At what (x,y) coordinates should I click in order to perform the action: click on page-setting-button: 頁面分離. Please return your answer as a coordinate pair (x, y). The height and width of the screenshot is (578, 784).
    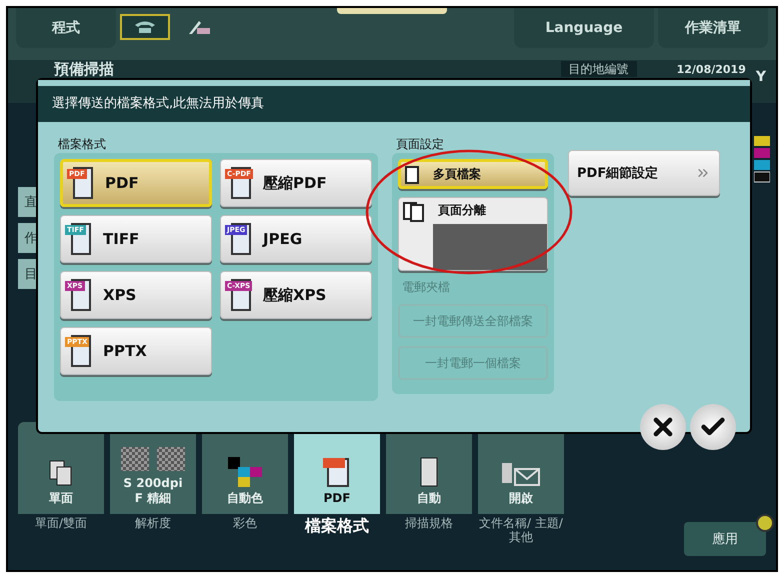
    Looking at the image, I should click on (473, 234).